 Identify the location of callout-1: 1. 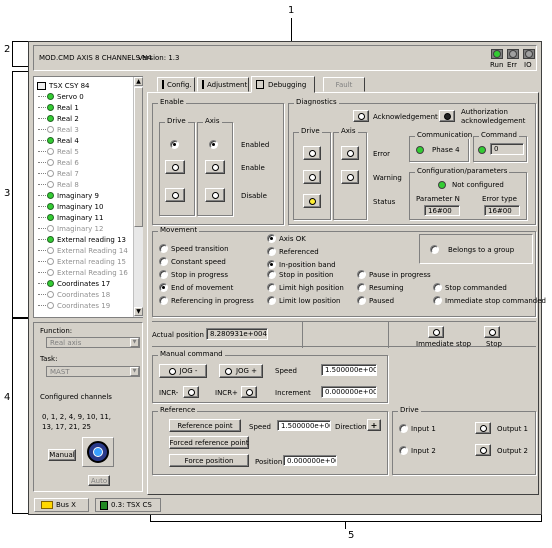
(291, 10).